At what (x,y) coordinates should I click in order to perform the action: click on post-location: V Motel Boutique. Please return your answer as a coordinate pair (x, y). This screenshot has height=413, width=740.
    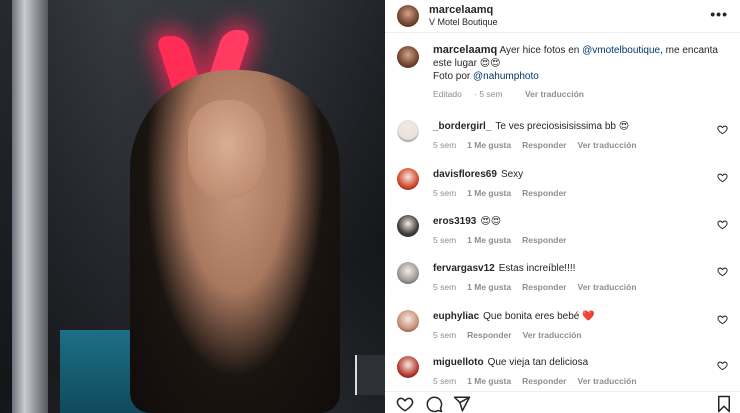
    Looking at the image, I should click on (463, 22).